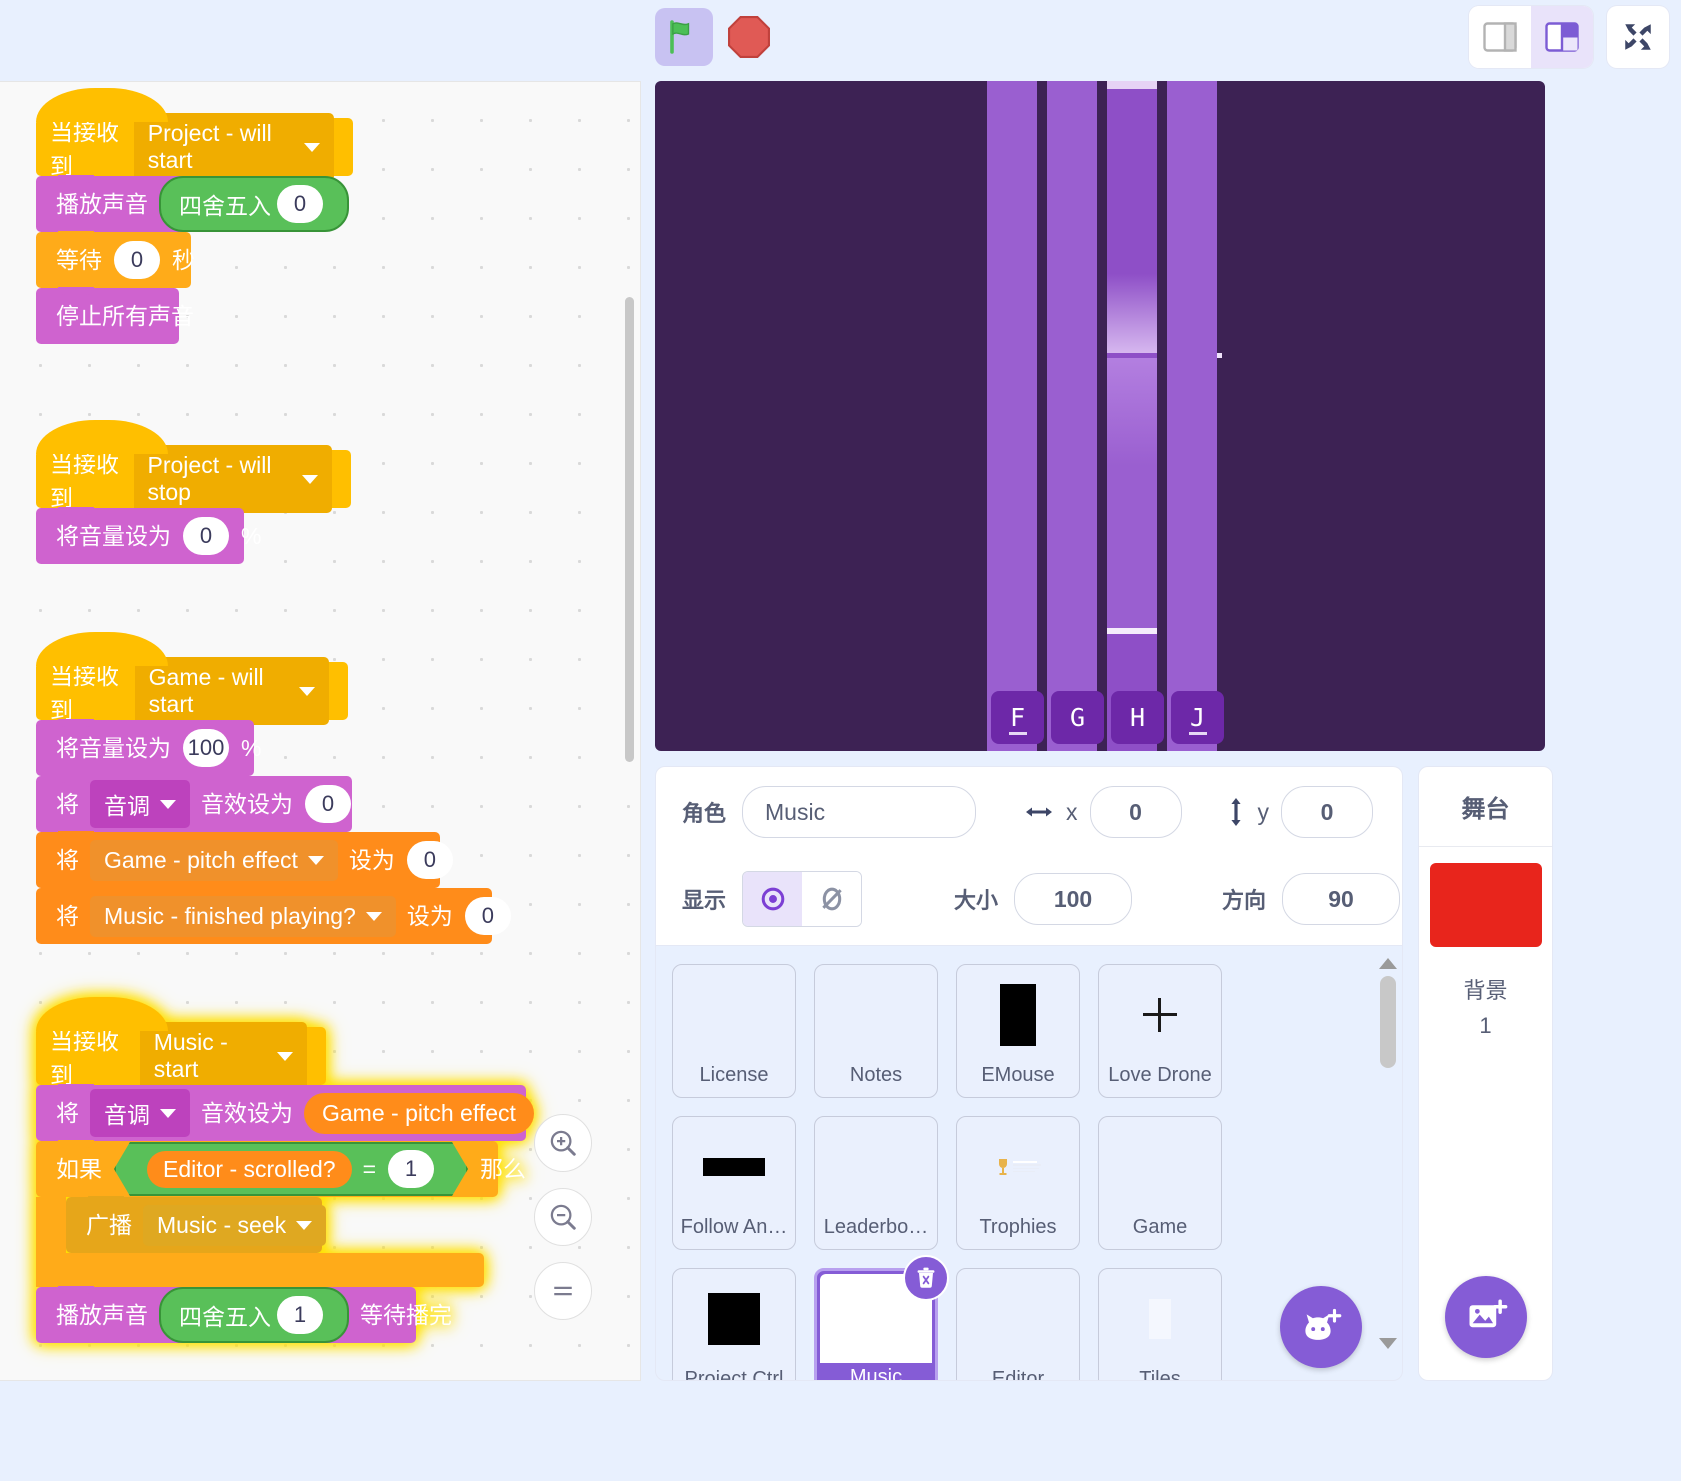  I want to click on stage-key-g: G, so click(1077, 717).